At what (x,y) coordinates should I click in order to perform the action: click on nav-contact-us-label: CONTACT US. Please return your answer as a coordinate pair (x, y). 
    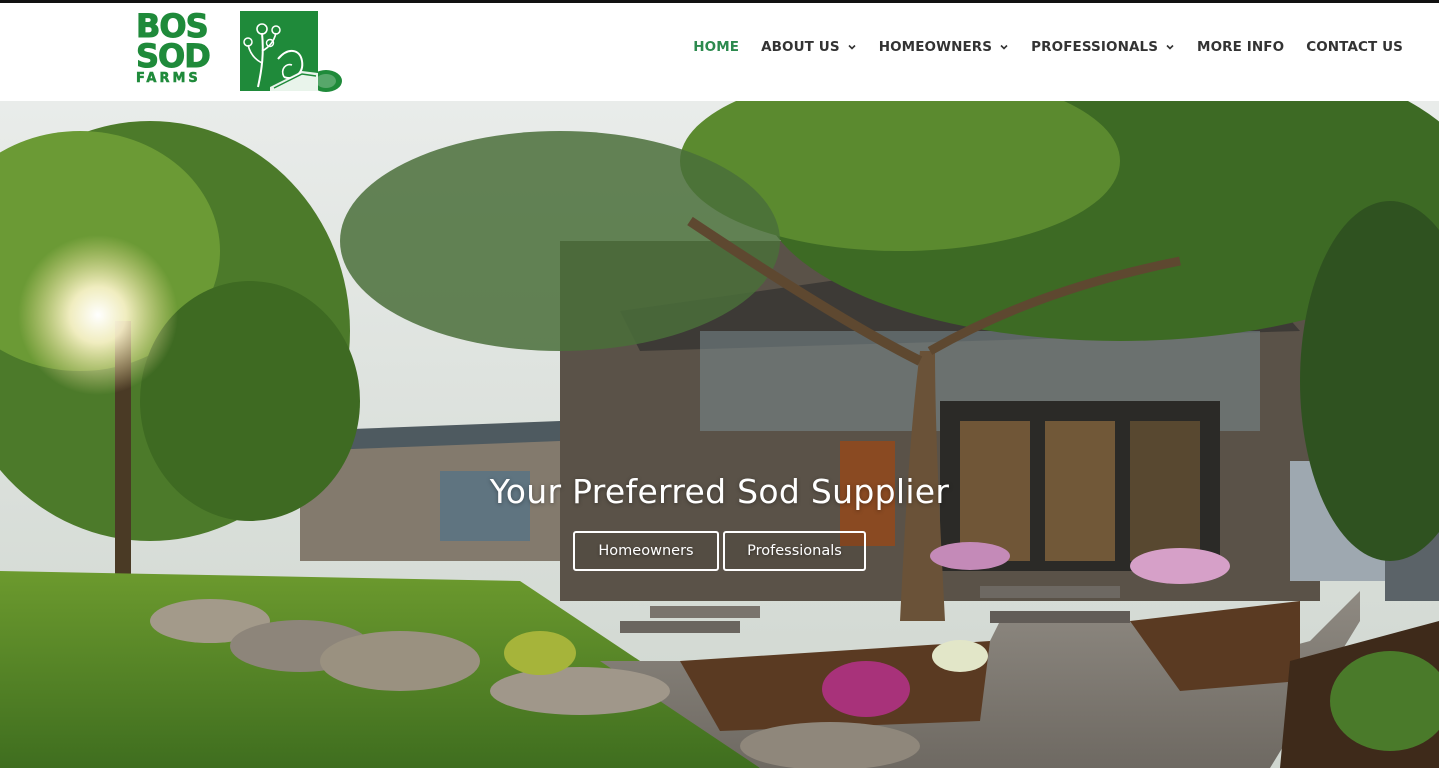
    Looking at the image, I should click on (1354, 47).